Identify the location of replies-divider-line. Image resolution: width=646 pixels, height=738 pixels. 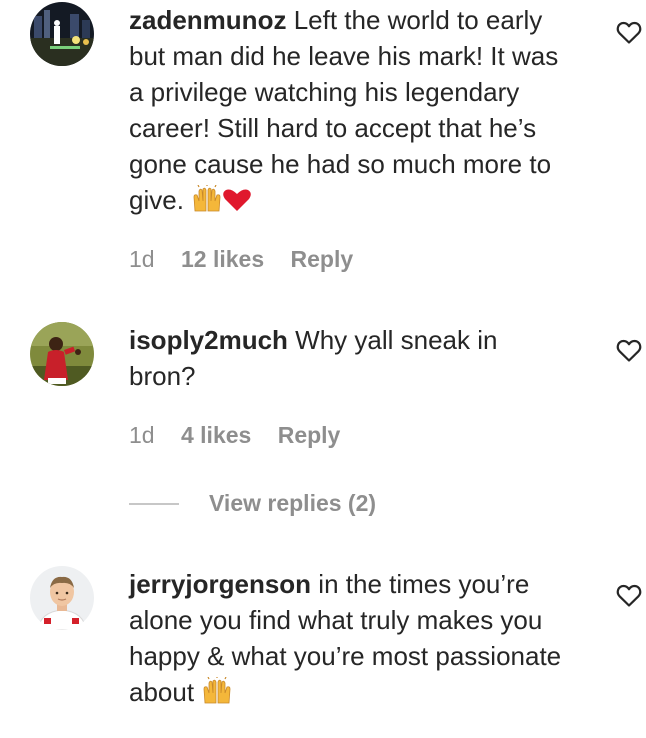
(154, 504).